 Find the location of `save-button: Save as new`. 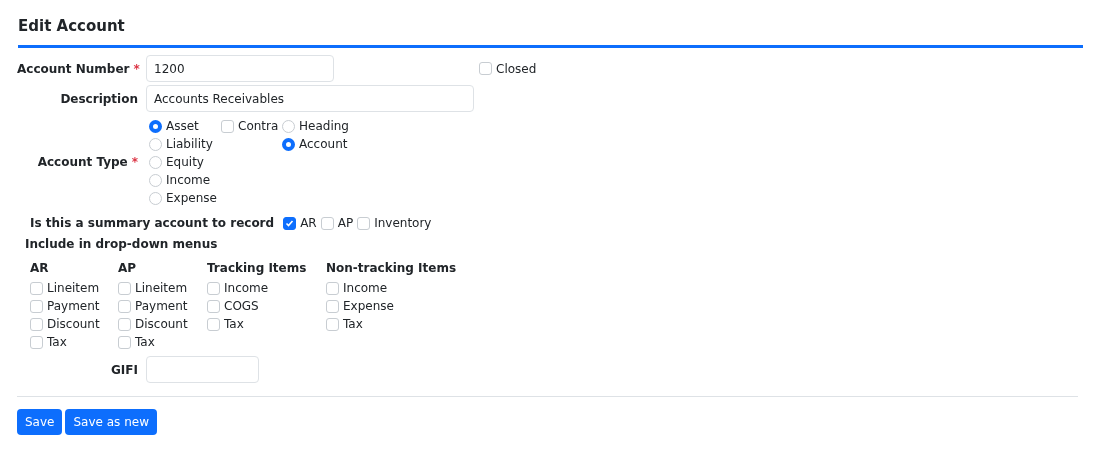

save-button: Save as new is located at coordinates (111, 422).